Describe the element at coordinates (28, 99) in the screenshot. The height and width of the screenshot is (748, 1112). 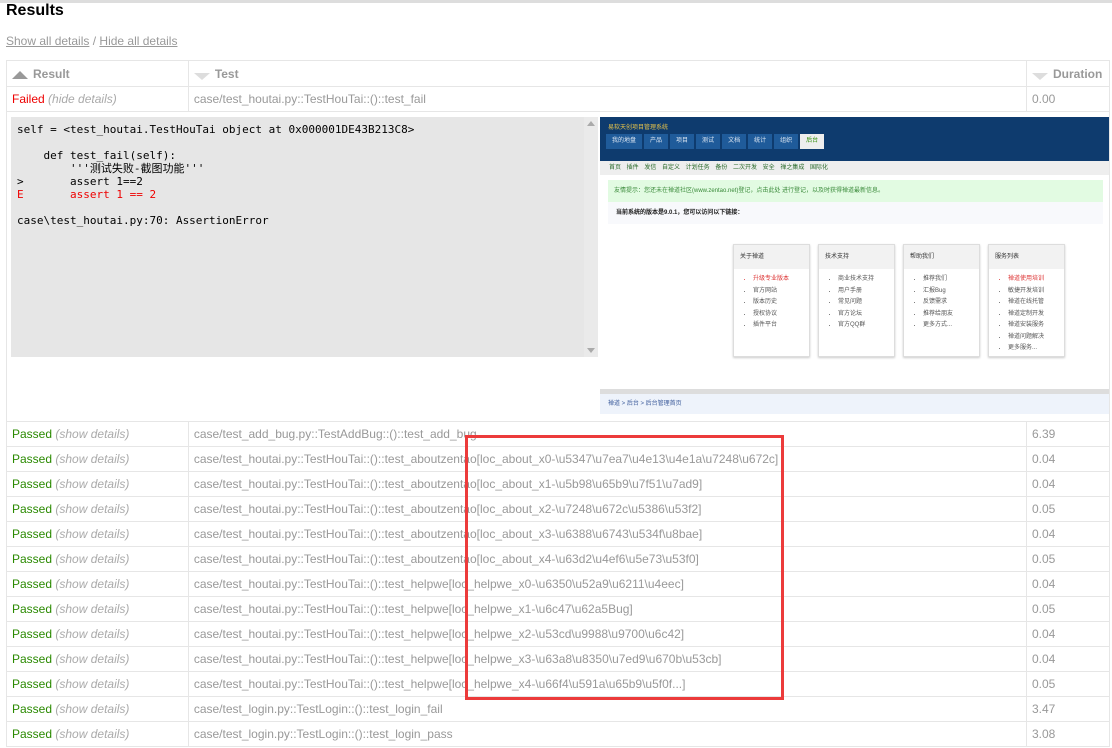
I see `result-status: Failed` at that location.